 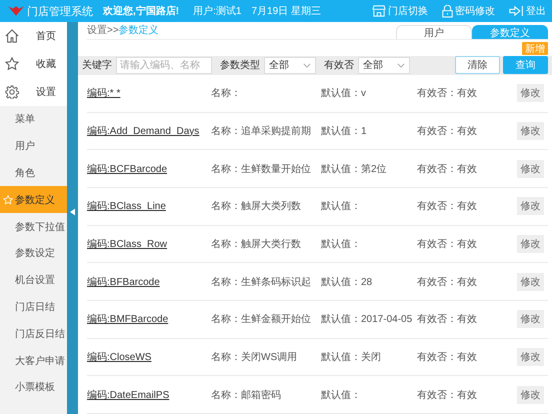 I want to click on sidebar-submenu-item: 门店日结, so click(x=33, y=307).